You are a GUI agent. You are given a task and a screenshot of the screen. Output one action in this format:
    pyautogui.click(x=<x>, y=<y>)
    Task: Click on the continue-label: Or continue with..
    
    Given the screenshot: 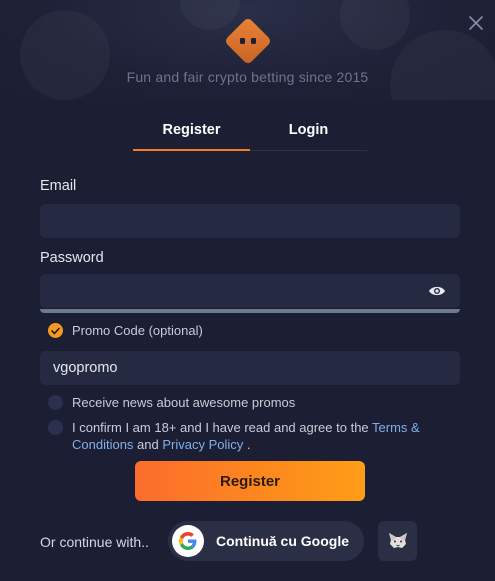 What is the action you would take?
    pyautogui.click(x=94, y=542)
    